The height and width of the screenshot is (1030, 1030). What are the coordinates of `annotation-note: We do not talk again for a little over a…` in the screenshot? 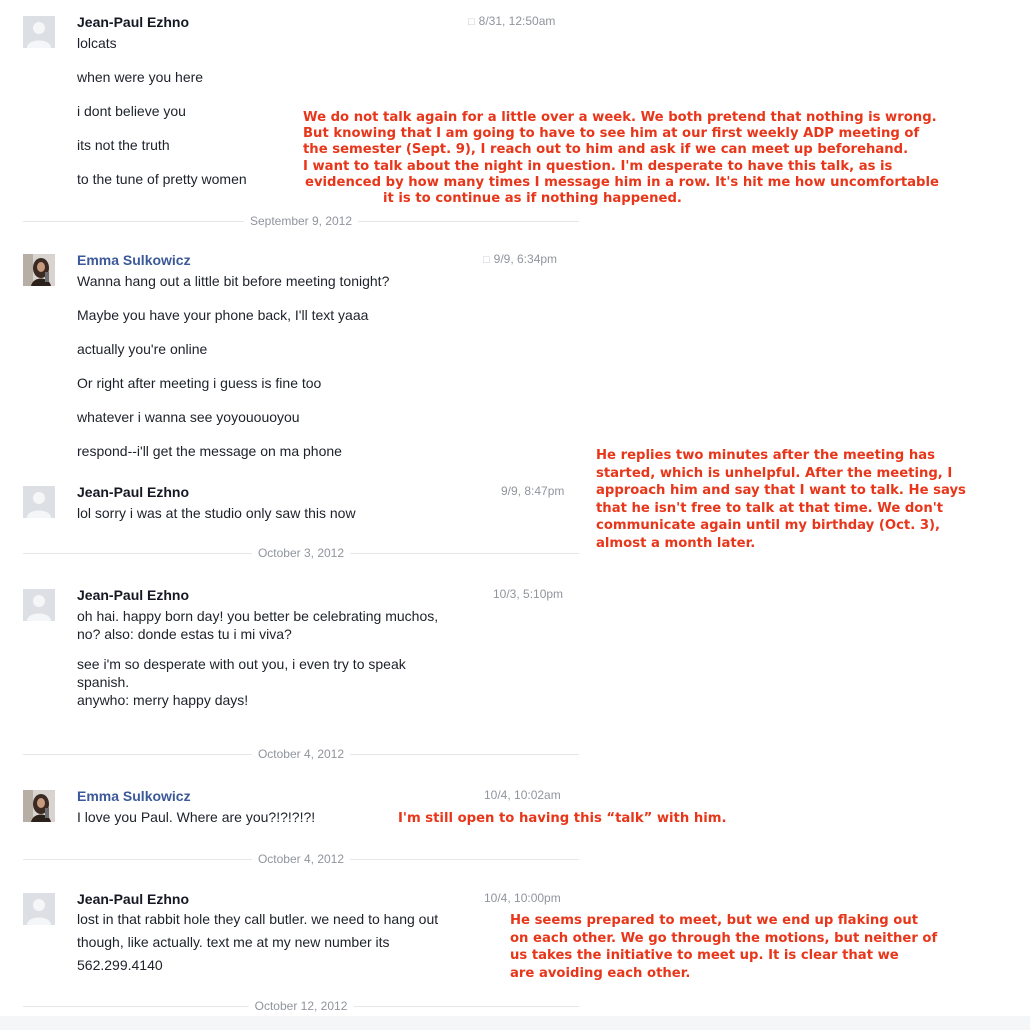 It's located at (621, 158).